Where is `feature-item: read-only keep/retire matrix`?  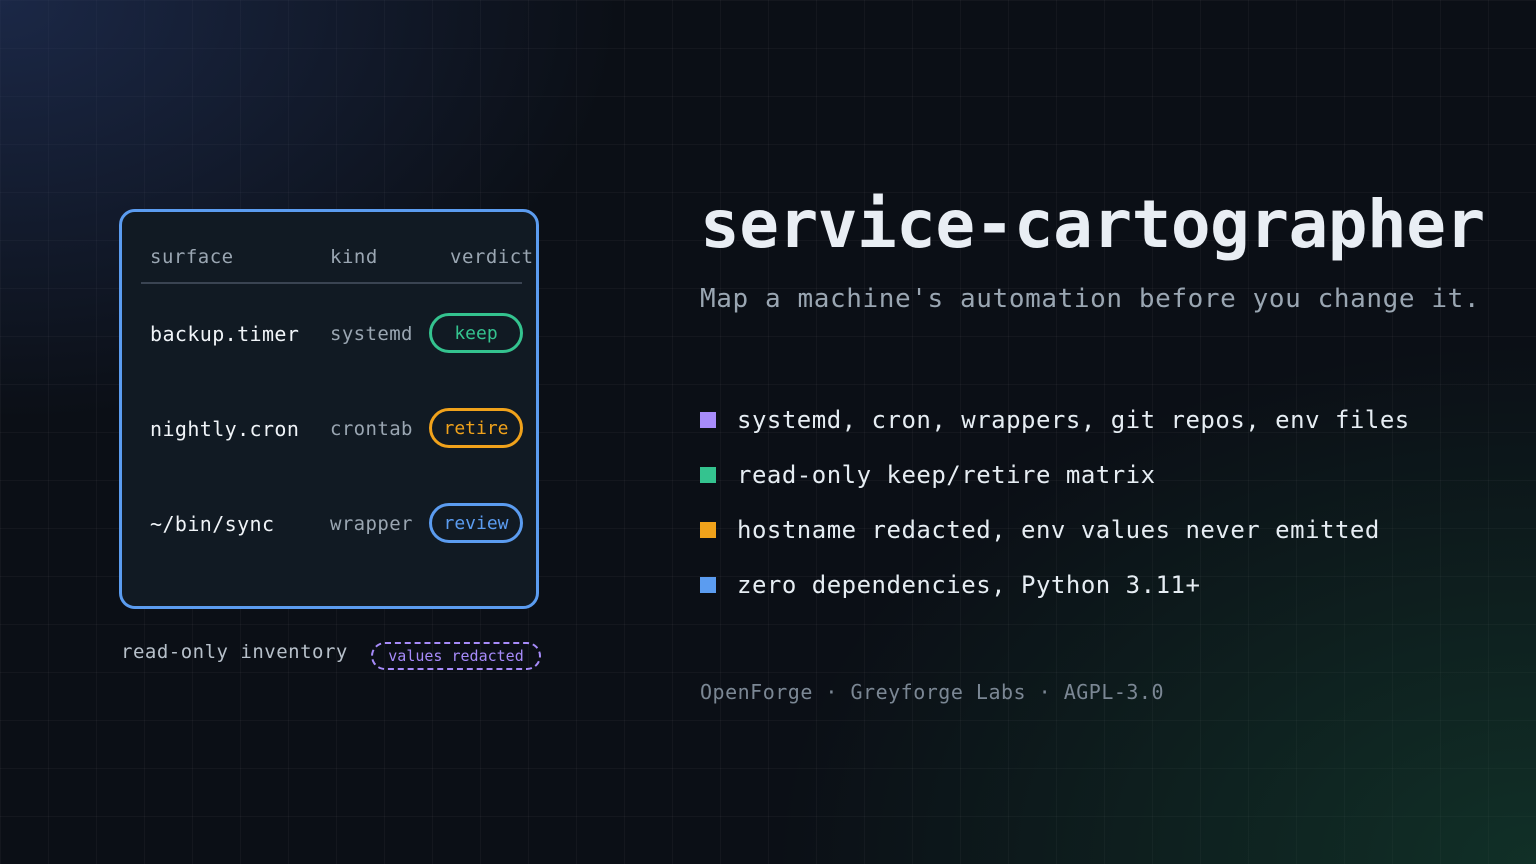
feature-item: read-only keep/retire matrix is located at coordinates (1055, 474).